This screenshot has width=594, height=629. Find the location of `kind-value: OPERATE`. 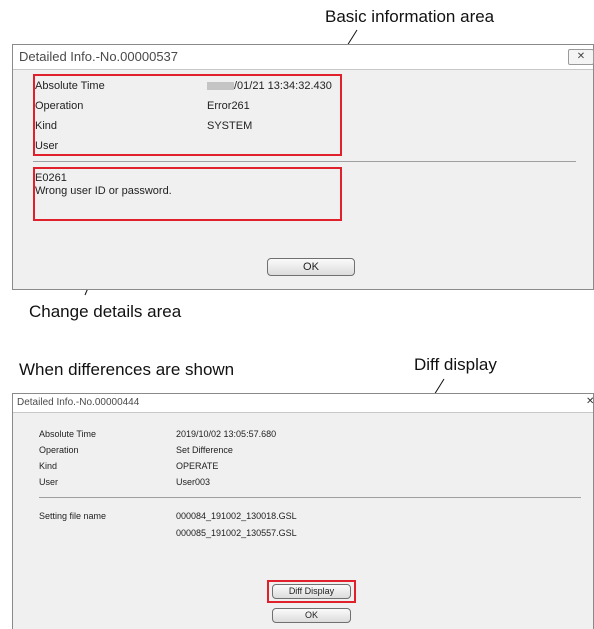

kind-value: OPERATE is located at coordinates (197, 466).